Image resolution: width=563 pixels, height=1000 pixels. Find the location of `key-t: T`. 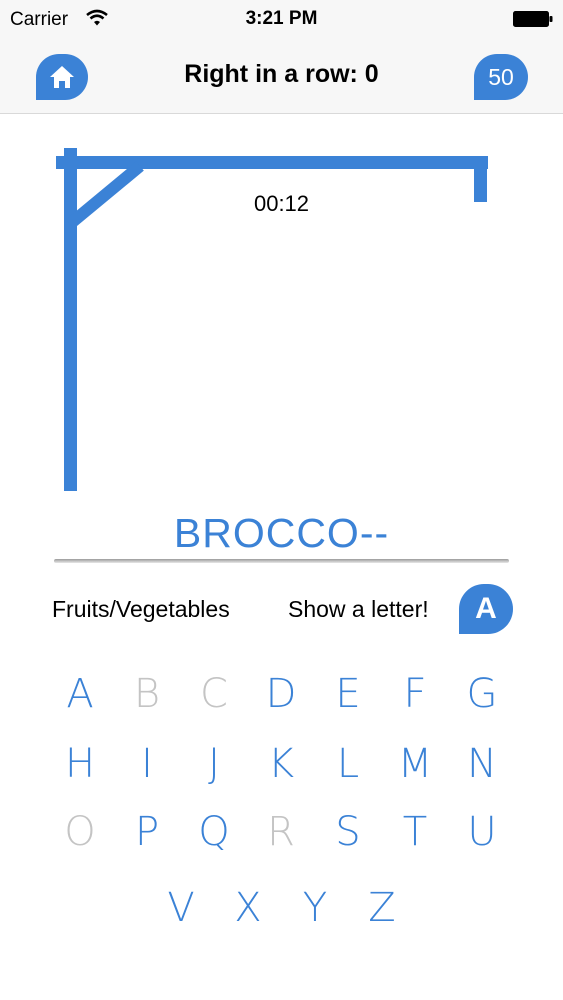

key-t: T is located at coordinates (415, 832).